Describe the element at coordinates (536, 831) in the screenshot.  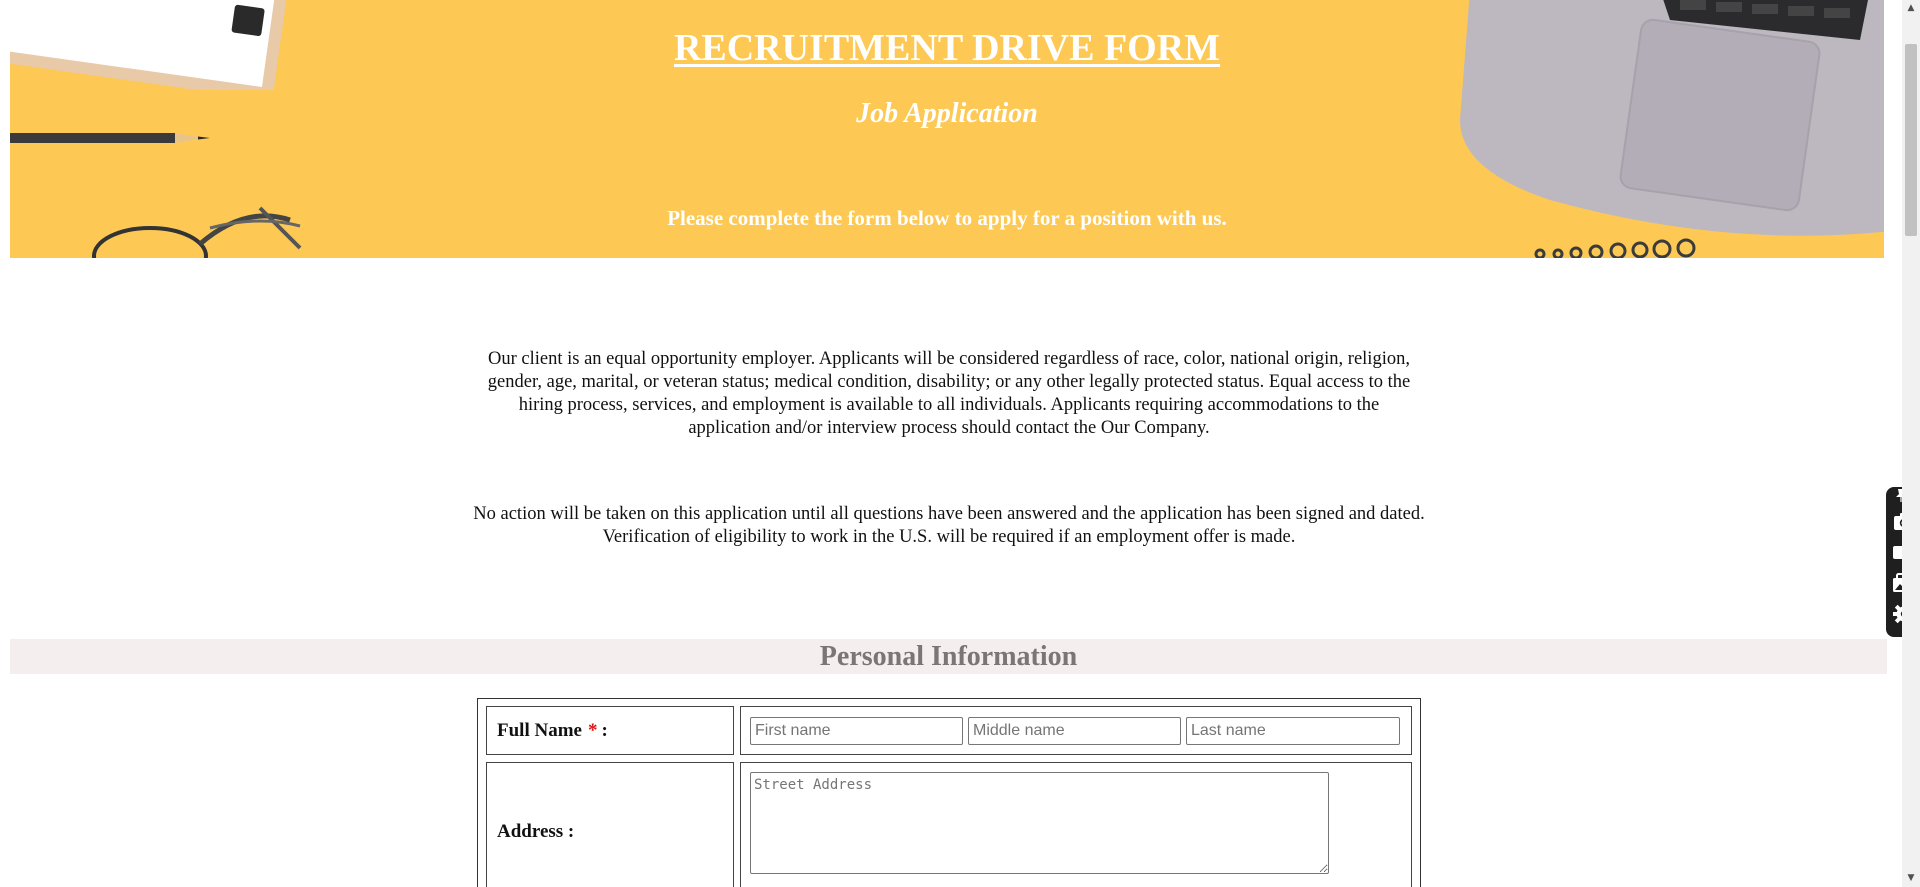
I see `address-label: Address :` at that location.